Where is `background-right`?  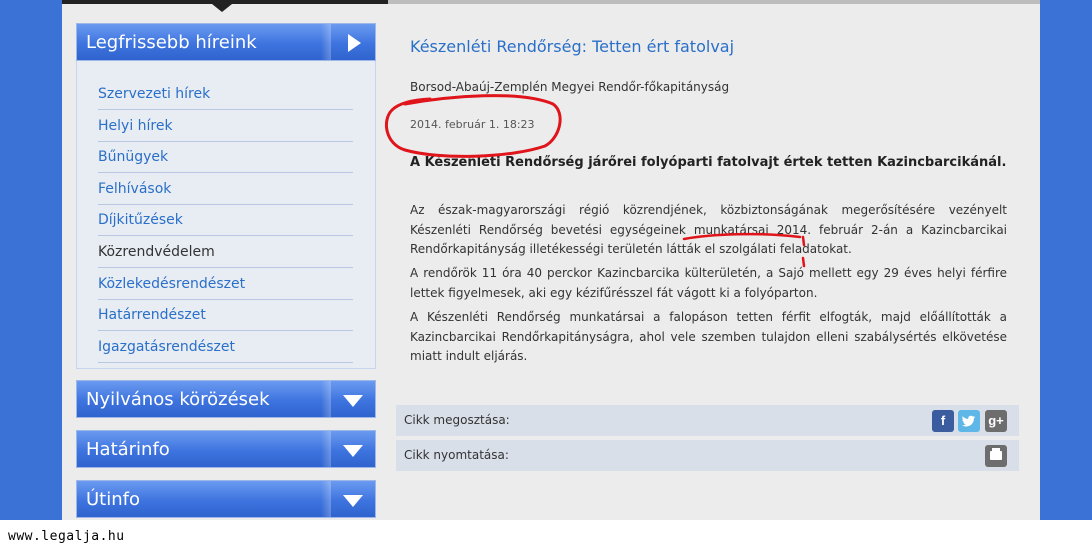
background-right is located at coordinates (1066, 260).